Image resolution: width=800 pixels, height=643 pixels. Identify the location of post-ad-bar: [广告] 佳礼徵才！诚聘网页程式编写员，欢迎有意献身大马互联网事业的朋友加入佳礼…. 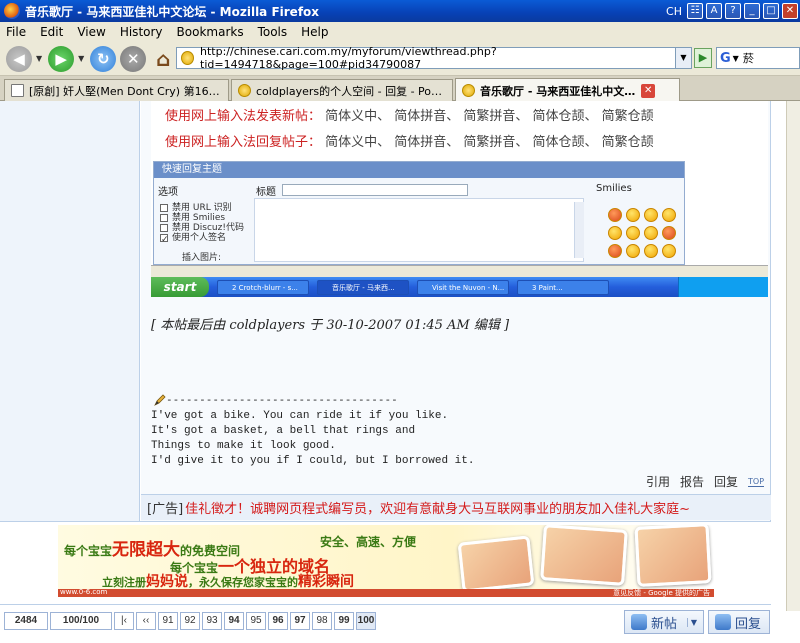
(456, 507).